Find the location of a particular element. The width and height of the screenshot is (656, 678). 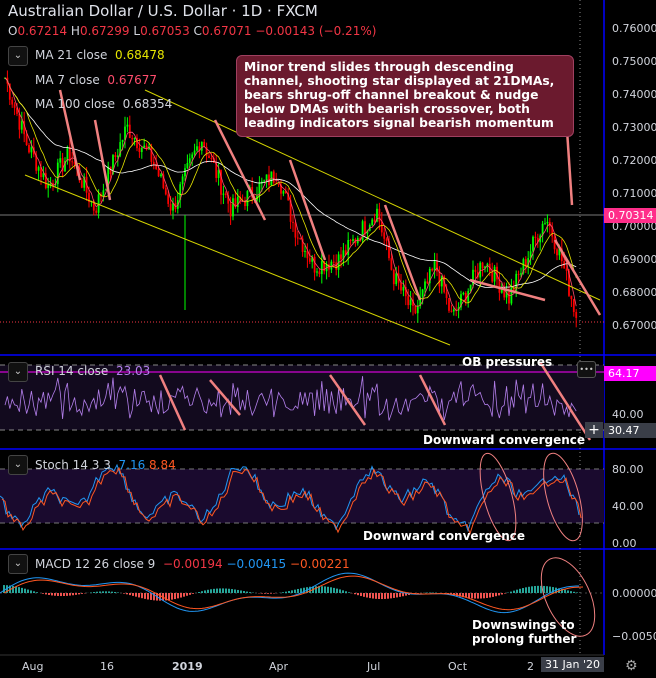

rsi-collapse-chevron-icon: ⌄ is located at coordinates (18, 372).